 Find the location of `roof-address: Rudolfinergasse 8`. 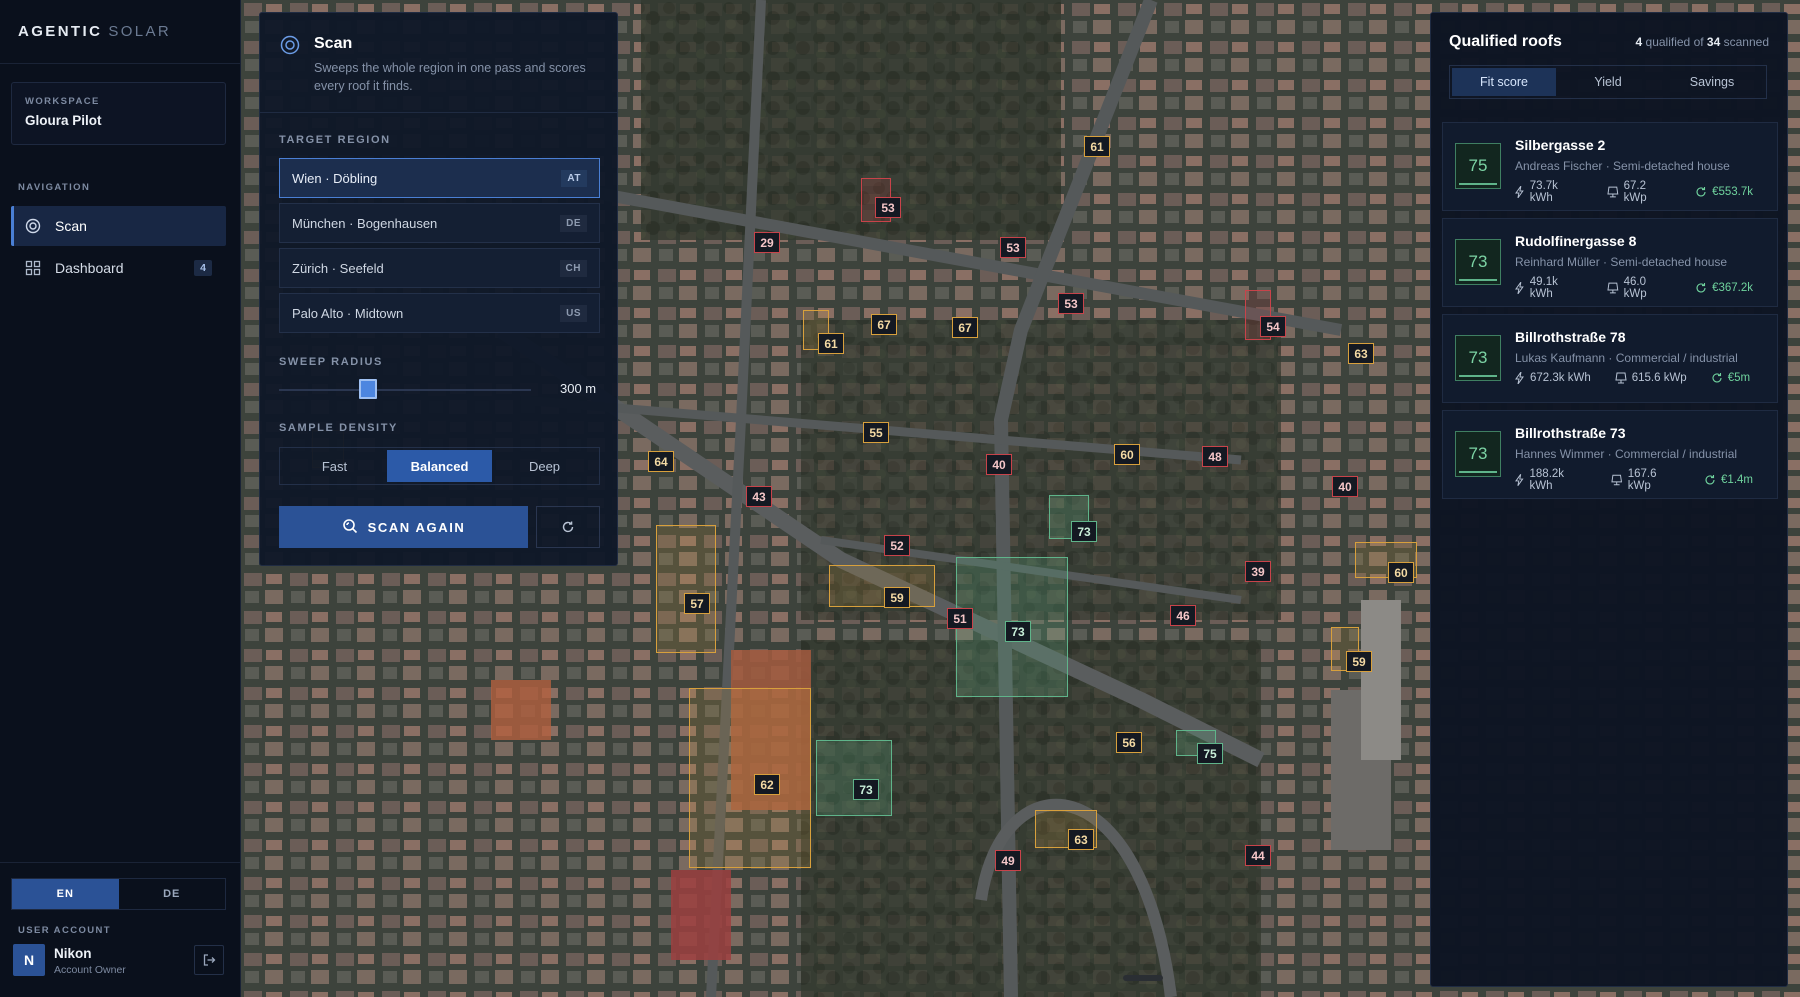

roof-address: Rudolfinergasse 8 is located at coordinates (1576, 241).